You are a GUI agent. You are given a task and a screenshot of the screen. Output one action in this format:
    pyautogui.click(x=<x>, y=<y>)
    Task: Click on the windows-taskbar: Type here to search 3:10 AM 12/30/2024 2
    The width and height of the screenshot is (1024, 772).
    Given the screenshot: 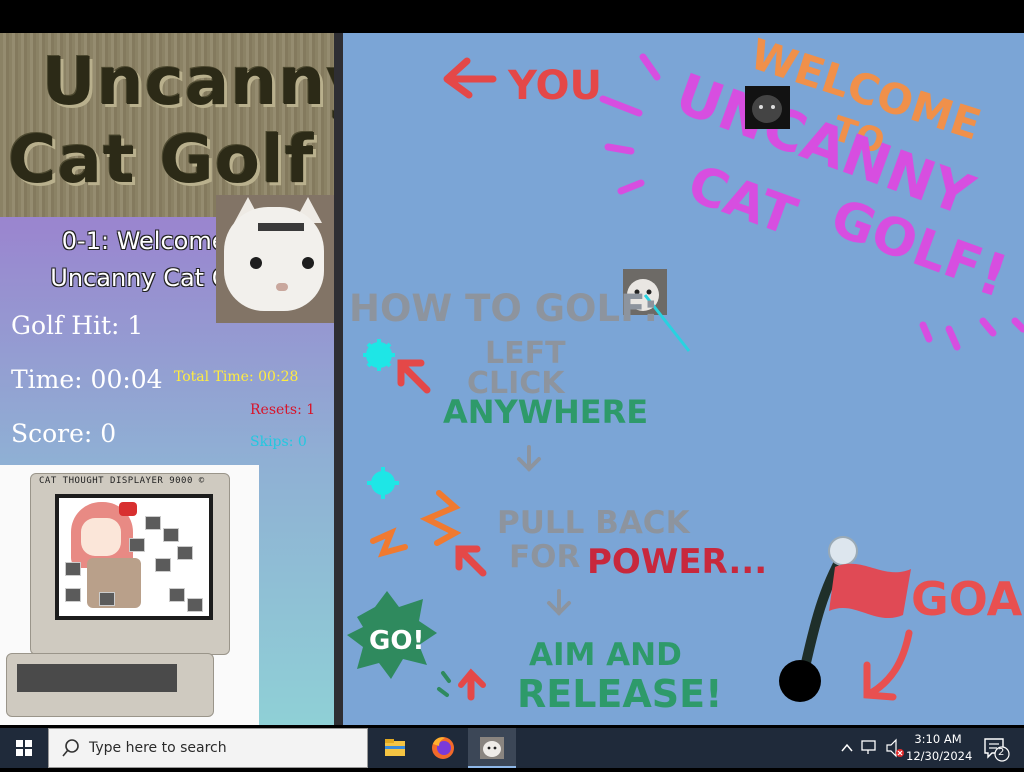 What is the action you would take?
    pyautogui.click(x=512, y=748)
    